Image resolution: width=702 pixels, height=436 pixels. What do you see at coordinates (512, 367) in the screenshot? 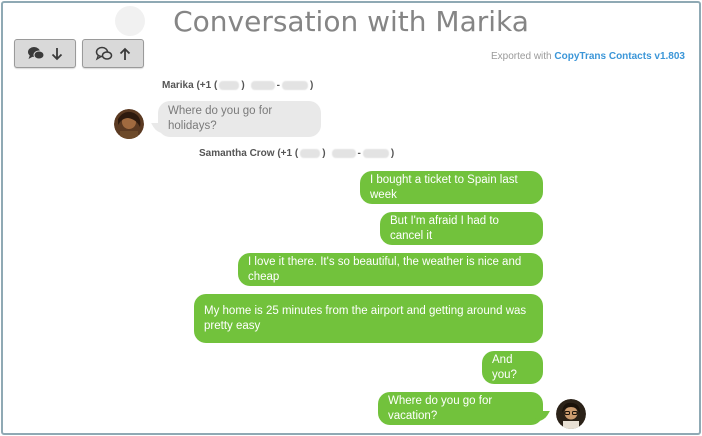
I see `message-outgoing: And you?` at bounding box center [512, 367].